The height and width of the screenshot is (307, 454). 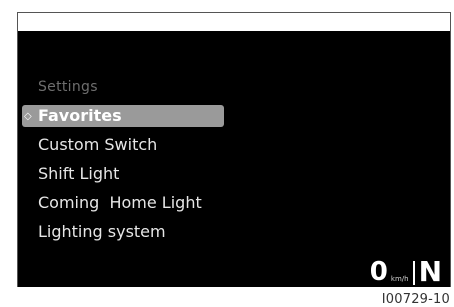 What do you see at coordinates (413, 273) in the screenshot?
I see `divider` at bounding box center [413, 273].